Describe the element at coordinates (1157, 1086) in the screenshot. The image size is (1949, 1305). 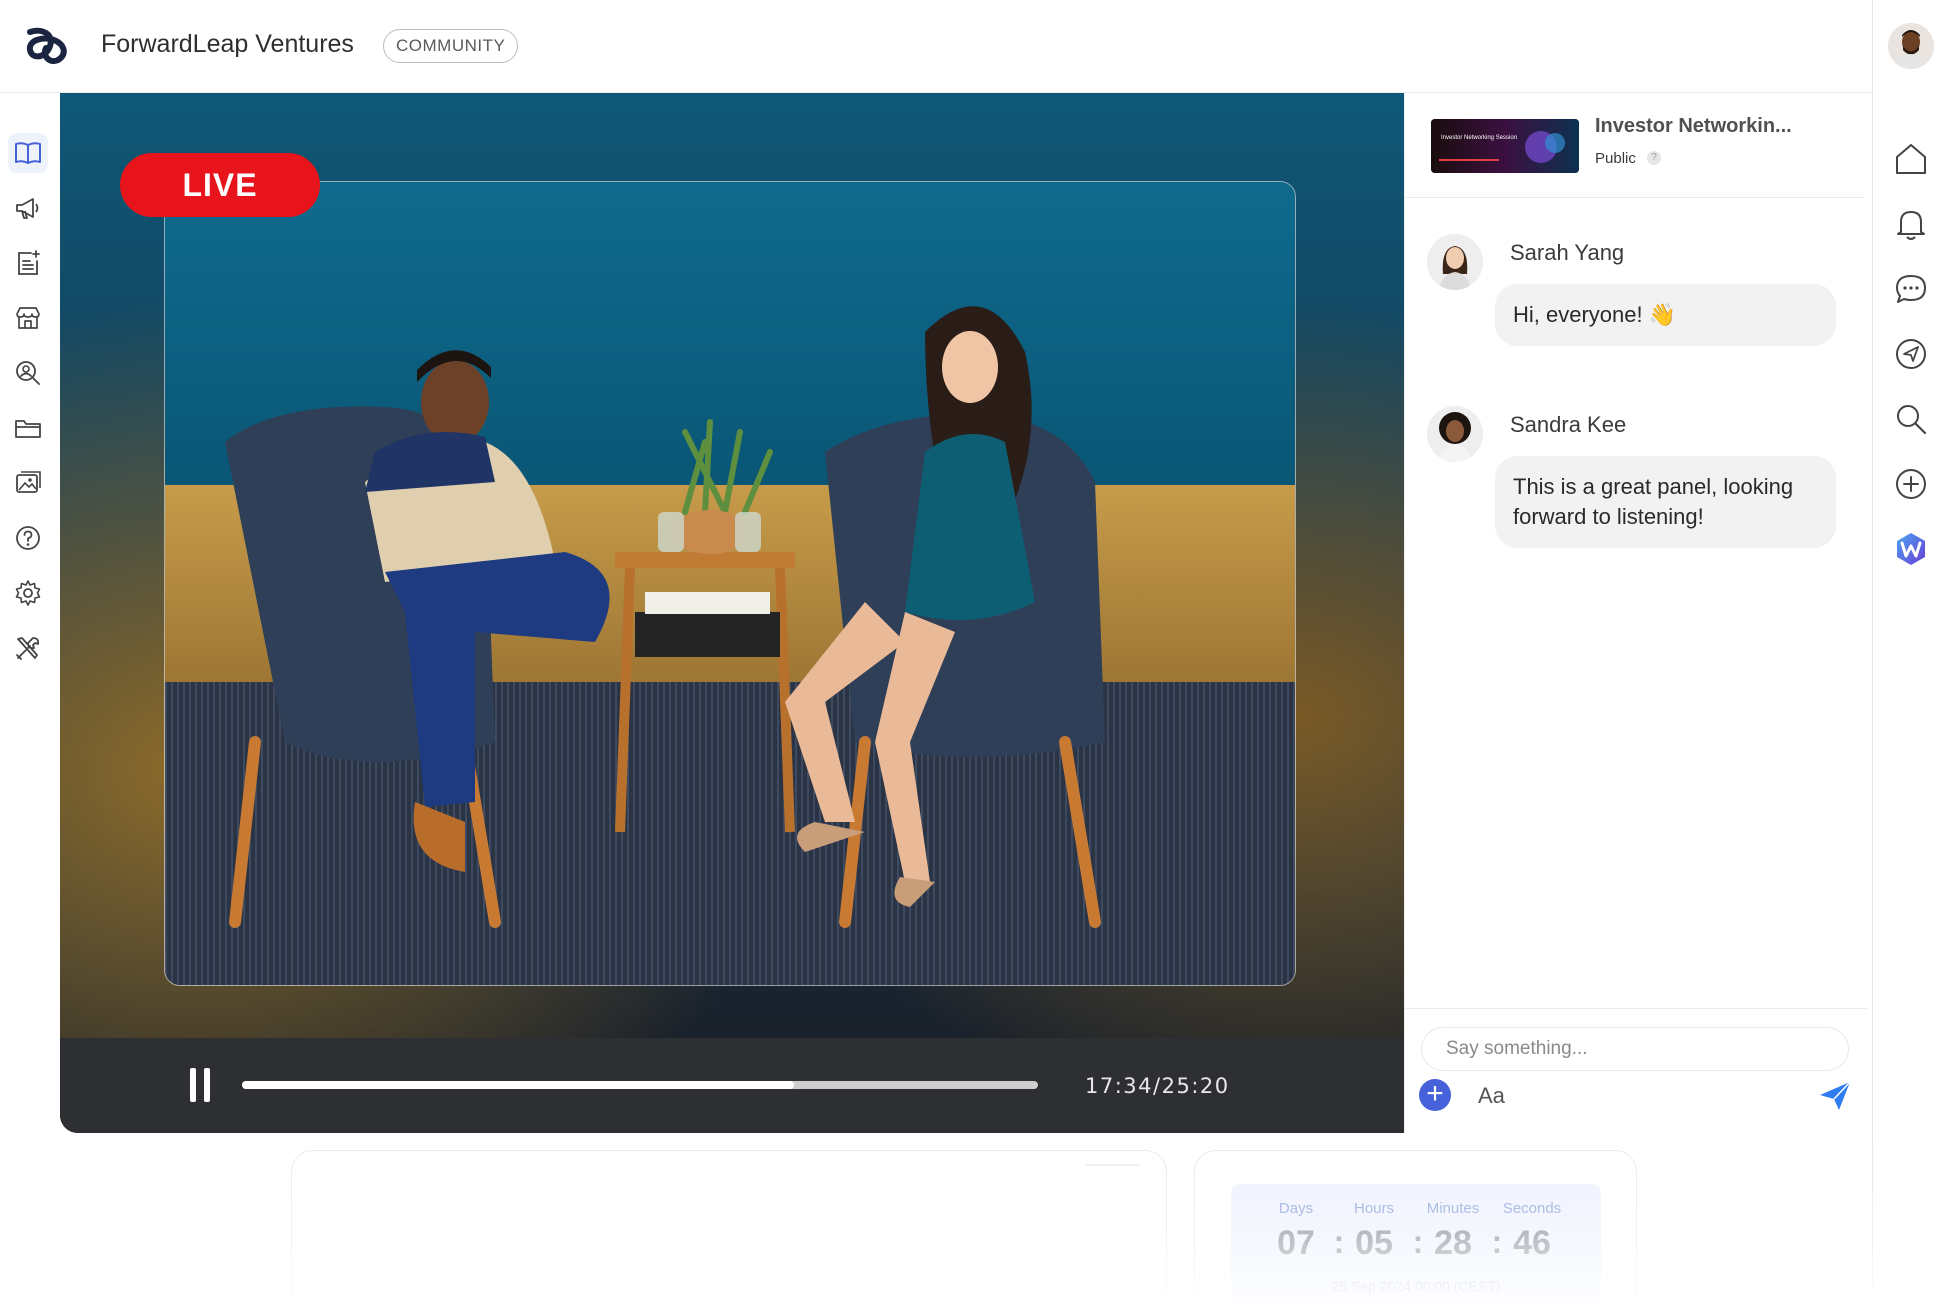
I see `time-readout: 17:34/25:20` at that location.